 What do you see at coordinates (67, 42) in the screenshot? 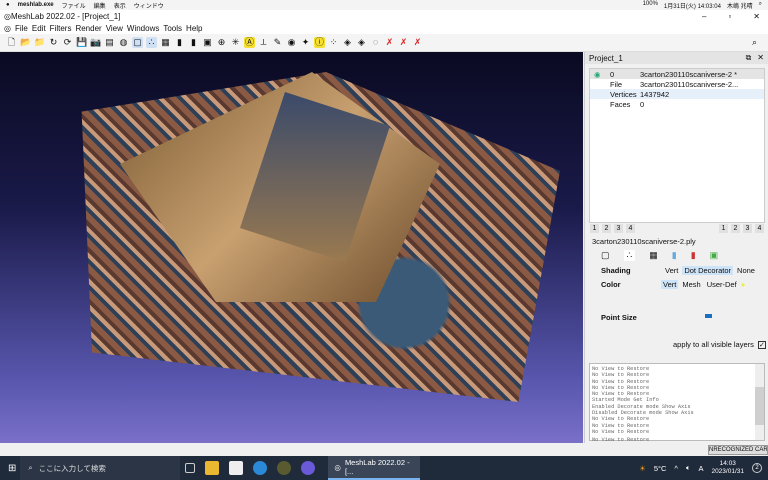
I see `reload-all-icon: ⟳` at bounding box center [67, 42].